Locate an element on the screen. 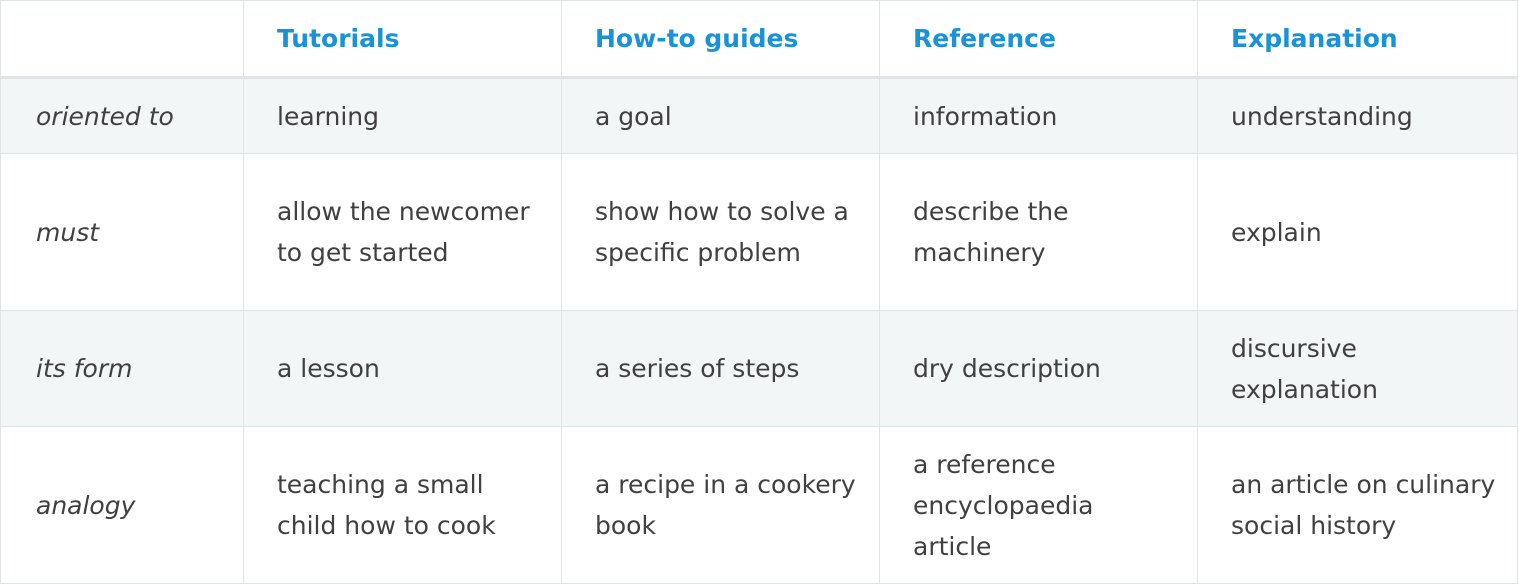 The height and width of the screenshot is (584, 1518). table-cell: a recipe in a cookery book is located at coordinates (720, 505).